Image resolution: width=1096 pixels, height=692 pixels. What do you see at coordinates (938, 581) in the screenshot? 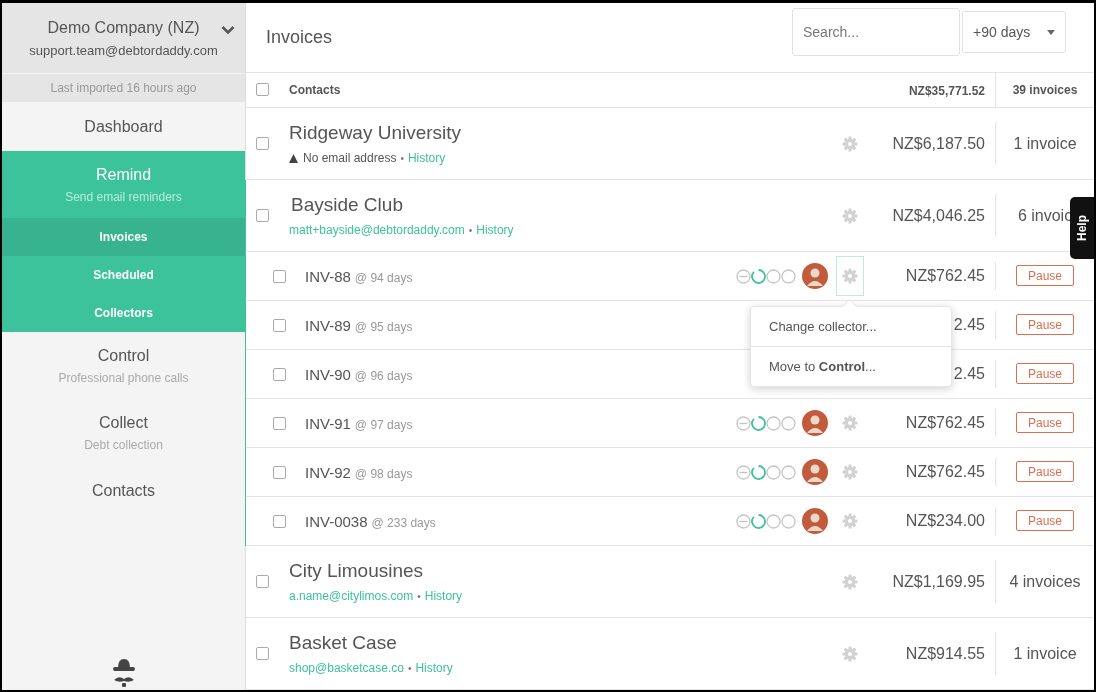
I see `amount: NZ$1,169.95` at bounding box center [938, 581].